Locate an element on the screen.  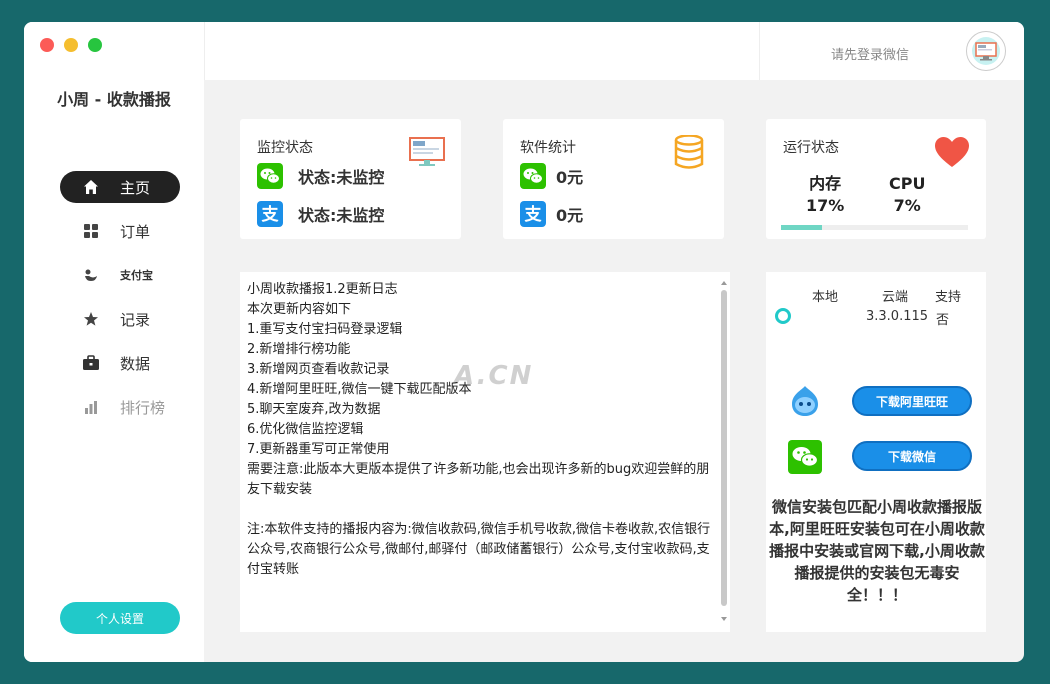
col-cloud: 云端 is located at coordinates (895, 297).